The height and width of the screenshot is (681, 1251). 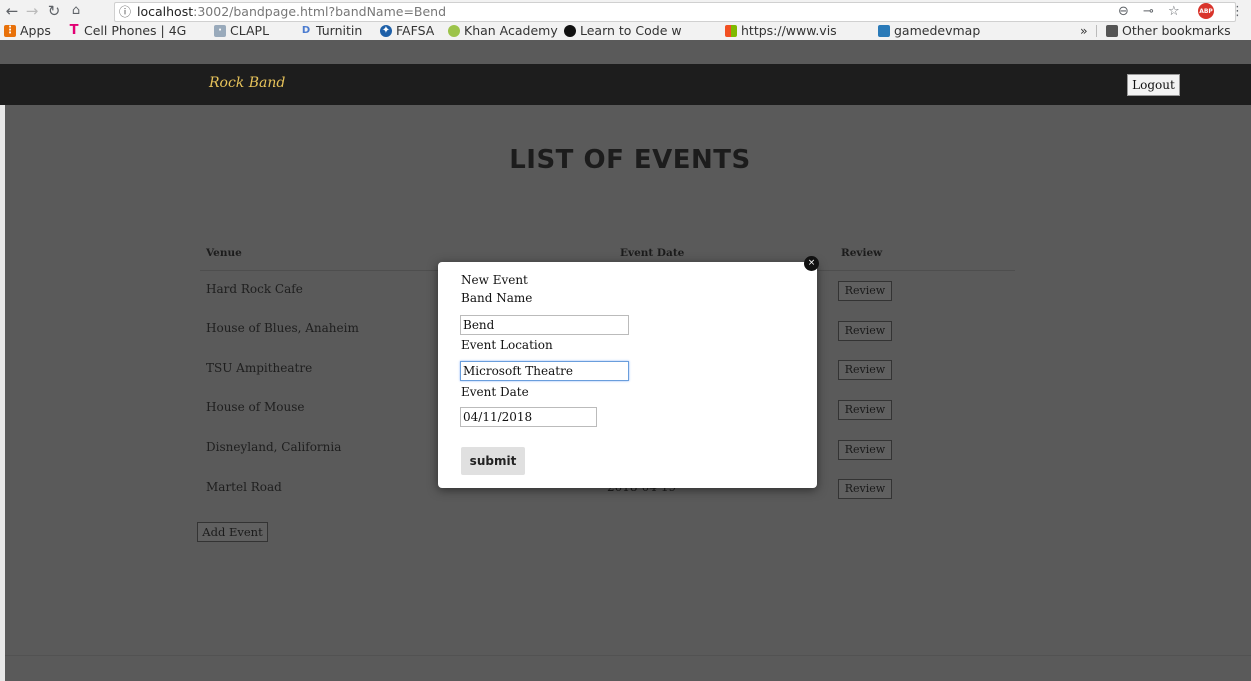 What do you see at coordinates (259, 368) in the screenshot?
I see `venue-cell: TSU Ampitheatre` at bounding box center [259, 368].